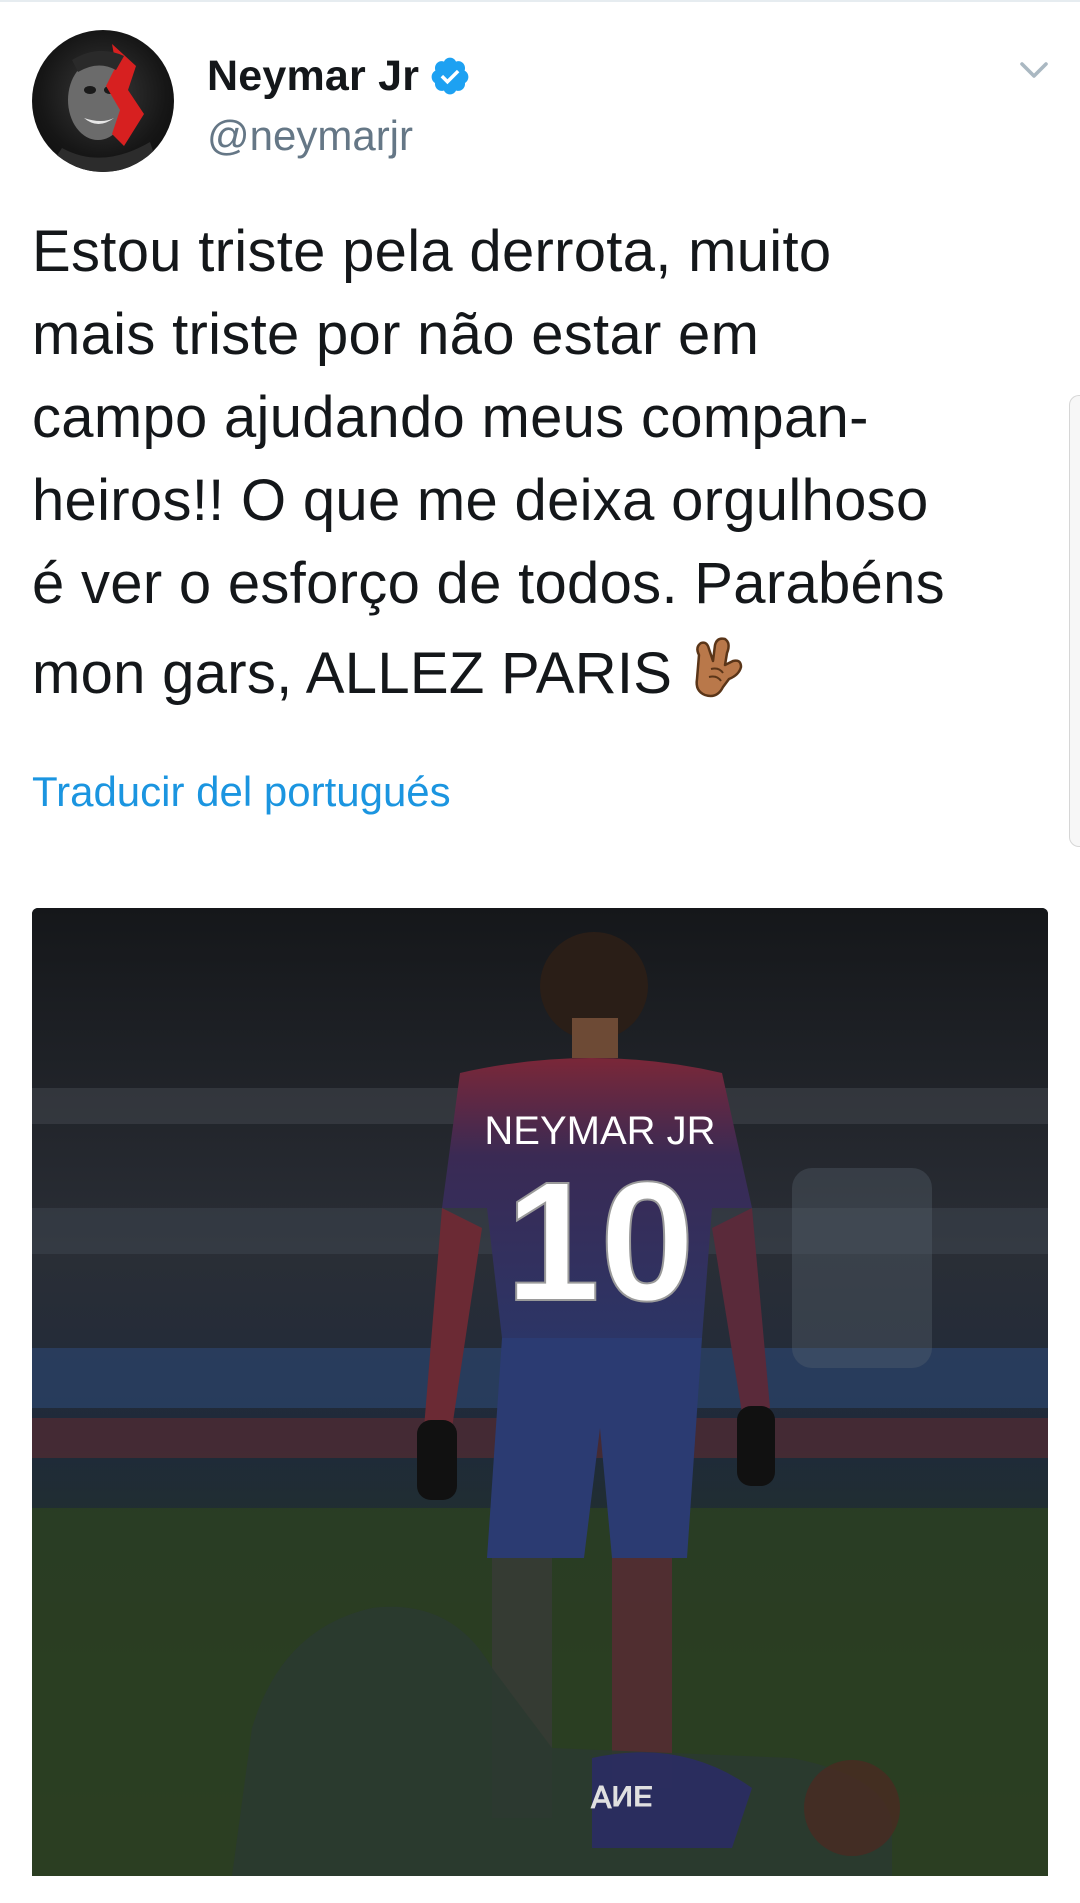 The height and width of the screenshot is (1903, 1080). I want to click on display-name-row: Neymar Jr, so click(339, 76).